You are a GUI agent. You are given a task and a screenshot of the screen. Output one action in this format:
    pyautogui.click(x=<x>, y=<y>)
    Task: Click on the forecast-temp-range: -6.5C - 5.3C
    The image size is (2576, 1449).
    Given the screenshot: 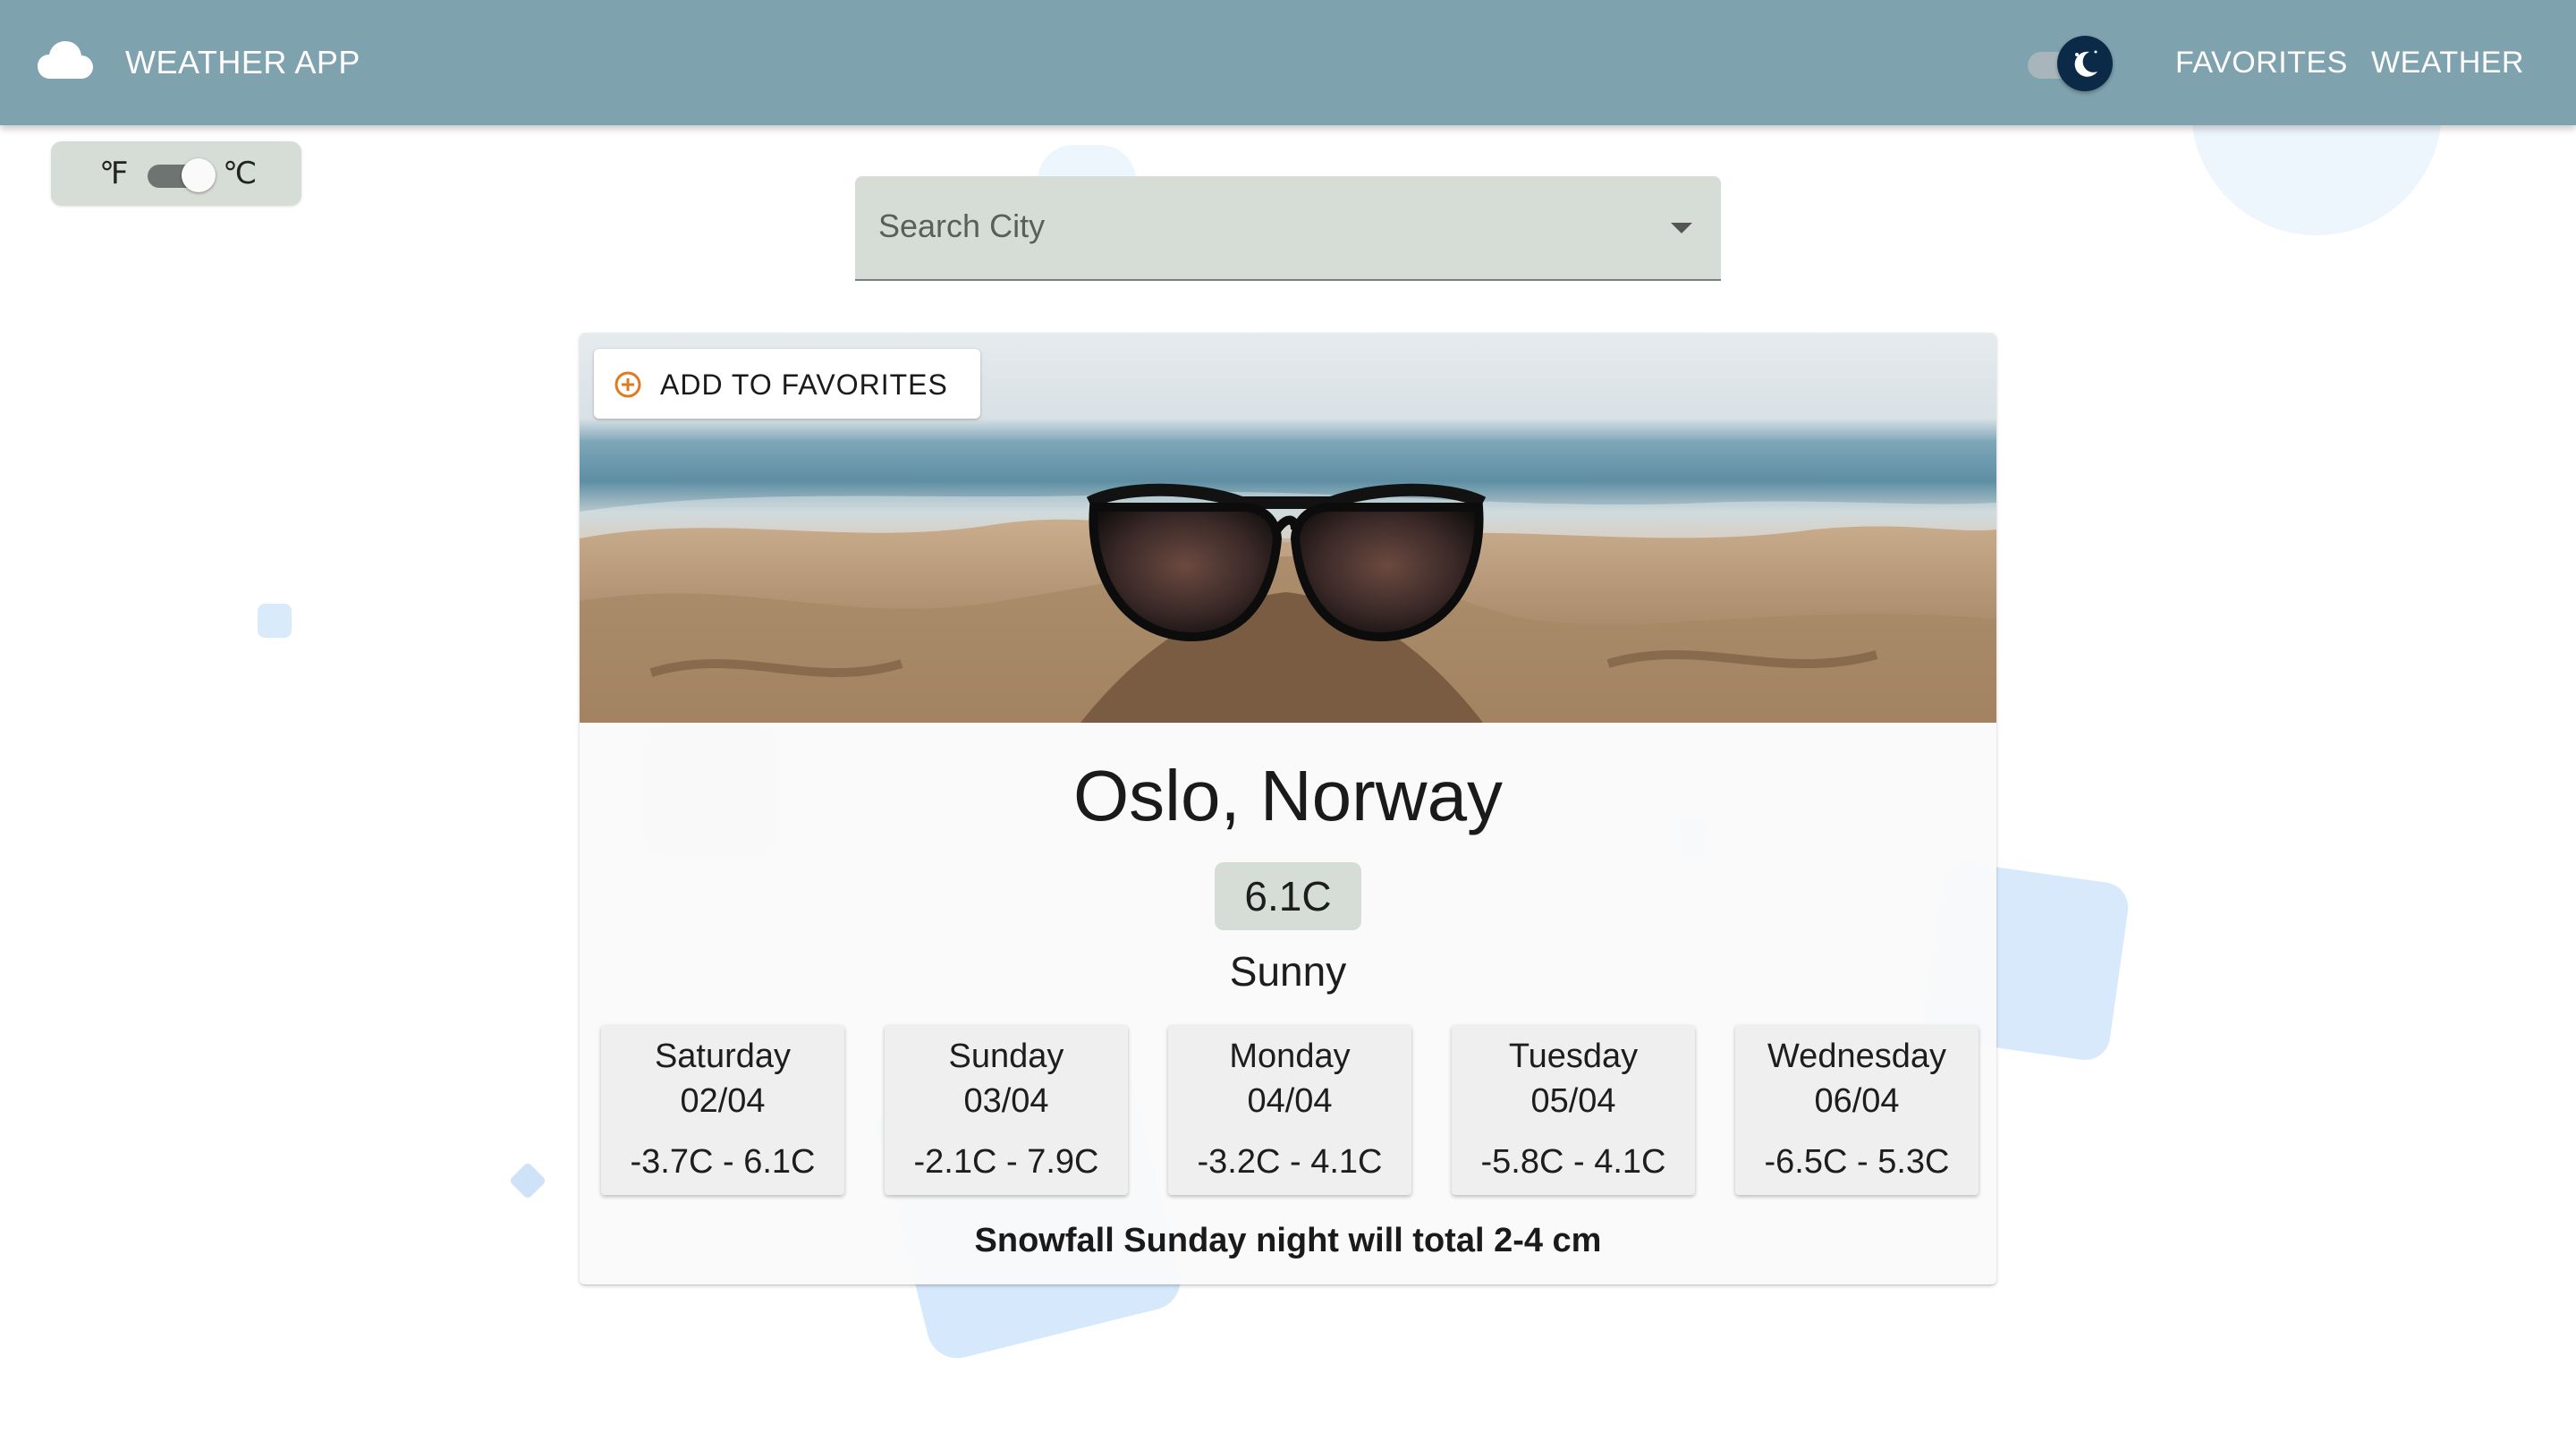 What is the action you would take?
    pyautogui.click(x=1857, y=1162)
    